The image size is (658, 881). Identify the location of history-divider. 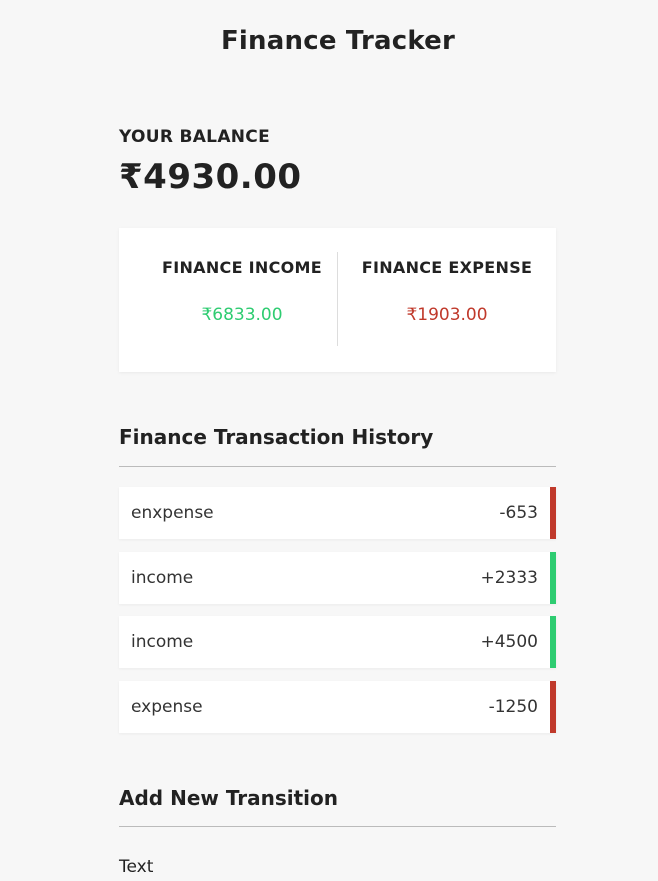
(337, 466).